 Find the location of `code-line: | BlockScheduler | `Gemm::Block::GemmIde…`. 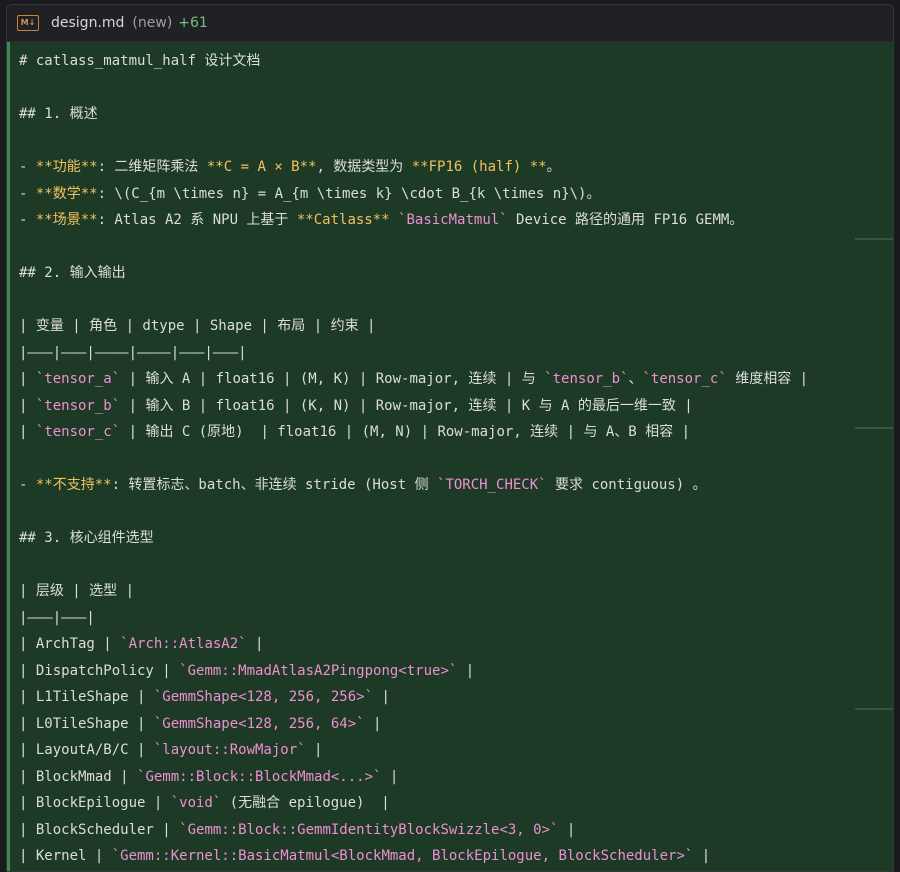

code-line: | BlockScheduler | `Gemm::Block::GemmIde… is located at coordinates (413, 830).